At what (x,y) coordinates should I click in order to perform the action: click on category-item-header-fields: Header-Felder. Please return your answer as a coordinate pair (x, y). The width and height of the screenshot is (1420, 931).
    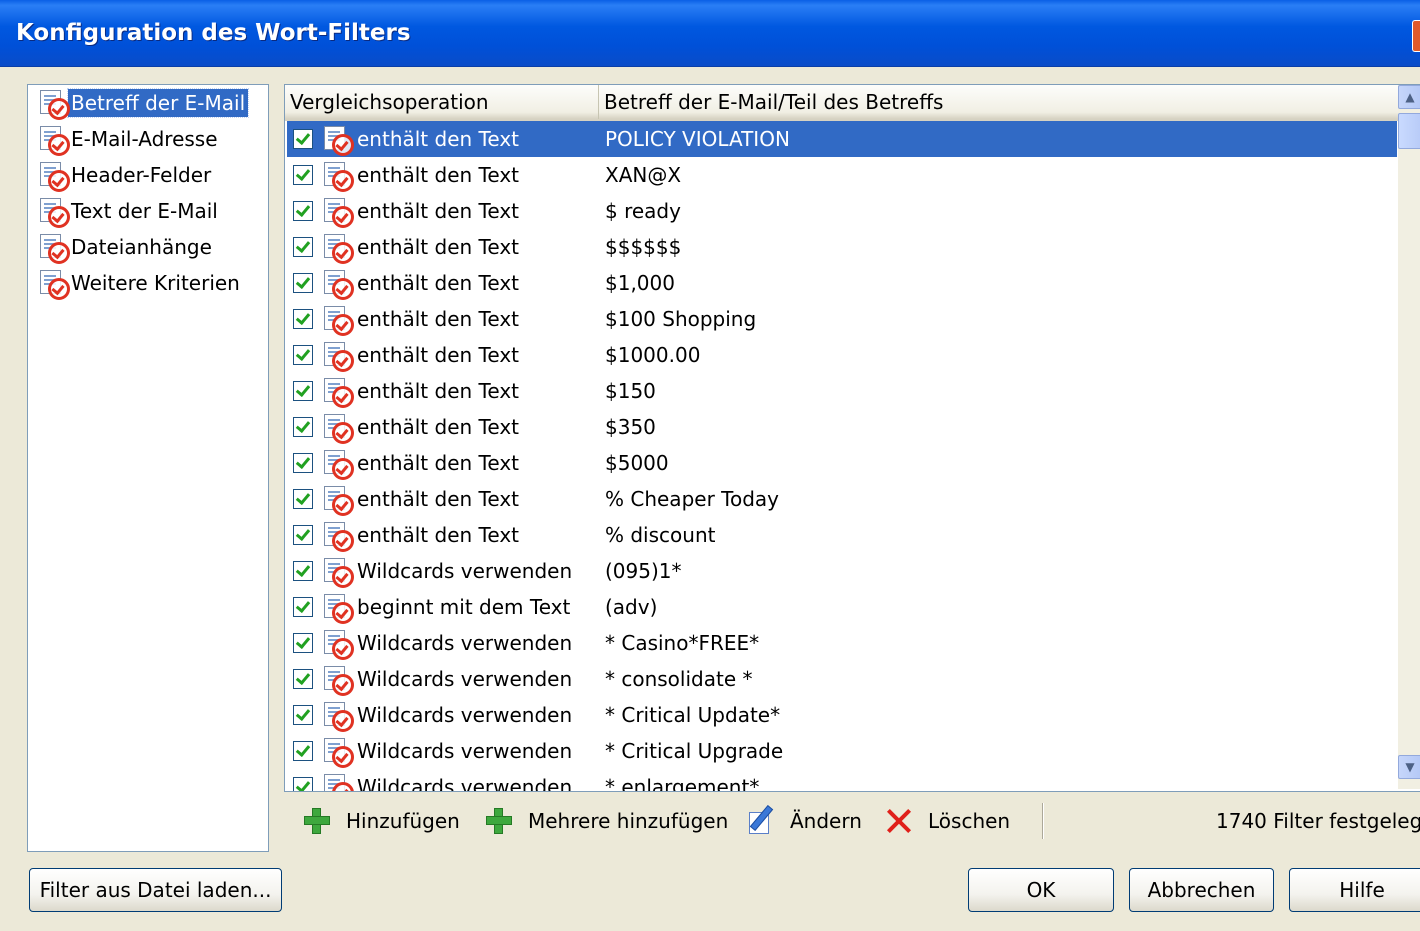
    Looking at the image, I should click on (126, 175).